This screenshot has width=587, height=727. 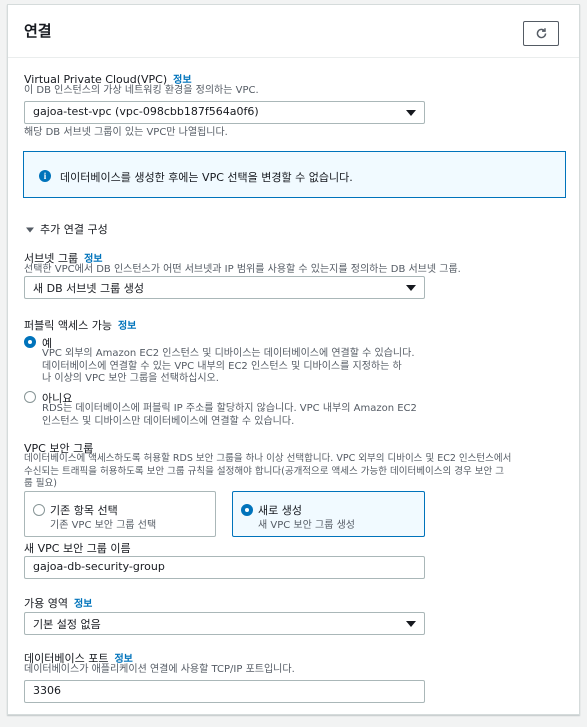 I want to click on sg-create-new-radio, so click(x=247, y=510).